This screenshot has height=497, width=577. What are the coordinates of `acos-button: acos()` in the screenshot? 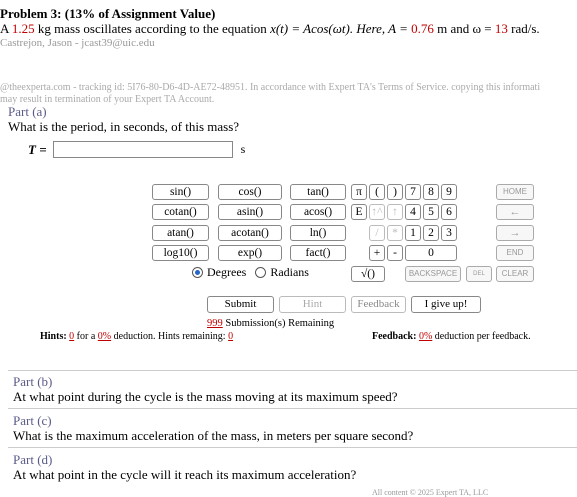 It's located at (318, 212).